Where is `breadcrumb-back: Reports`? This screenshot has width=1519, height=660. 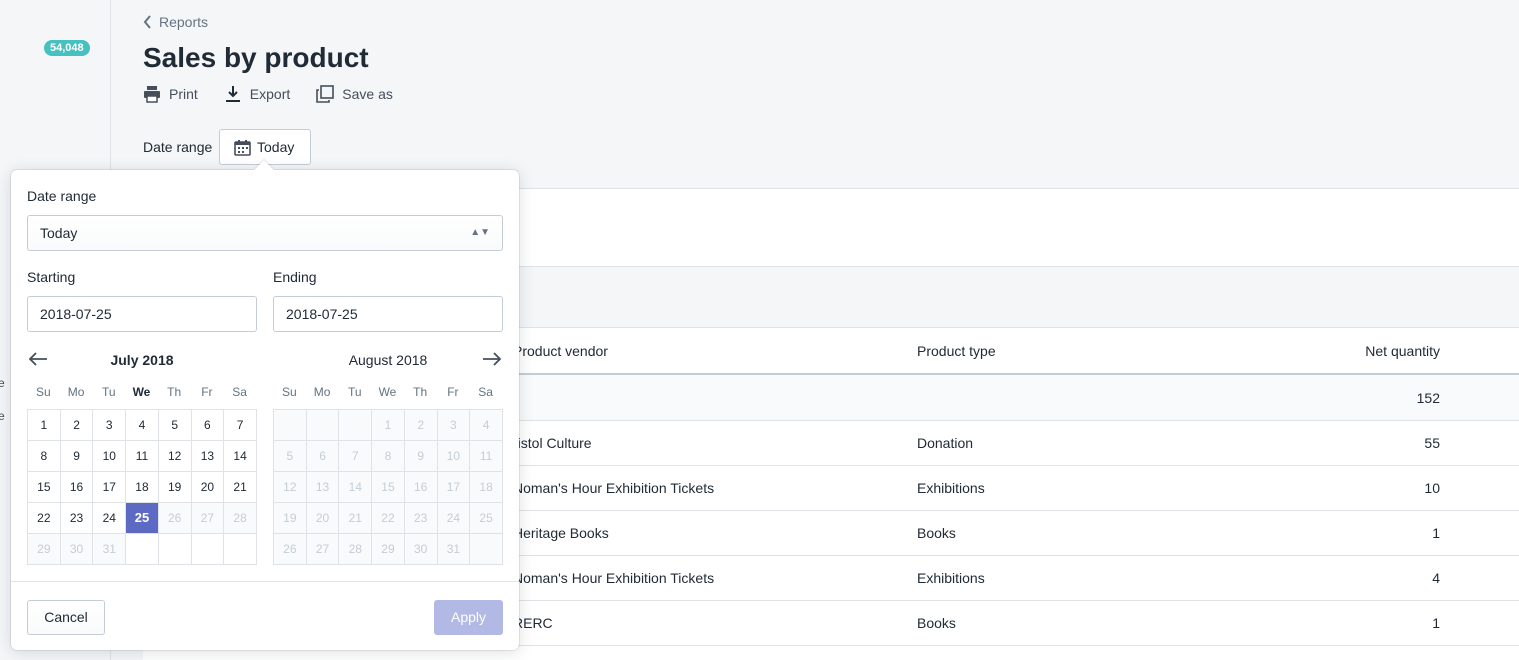
breadcrumb-back: Reports is located at coordinates (175, 22).